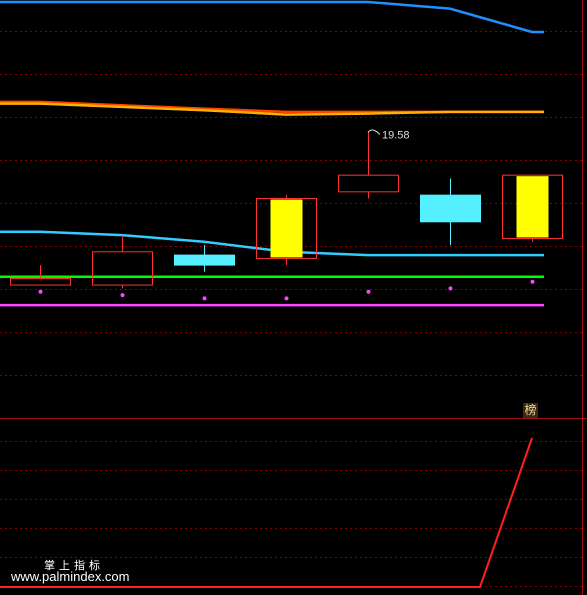 The image size is (587, 595). I want to click on rank-badge-icon: 榜, so click(530, 410).